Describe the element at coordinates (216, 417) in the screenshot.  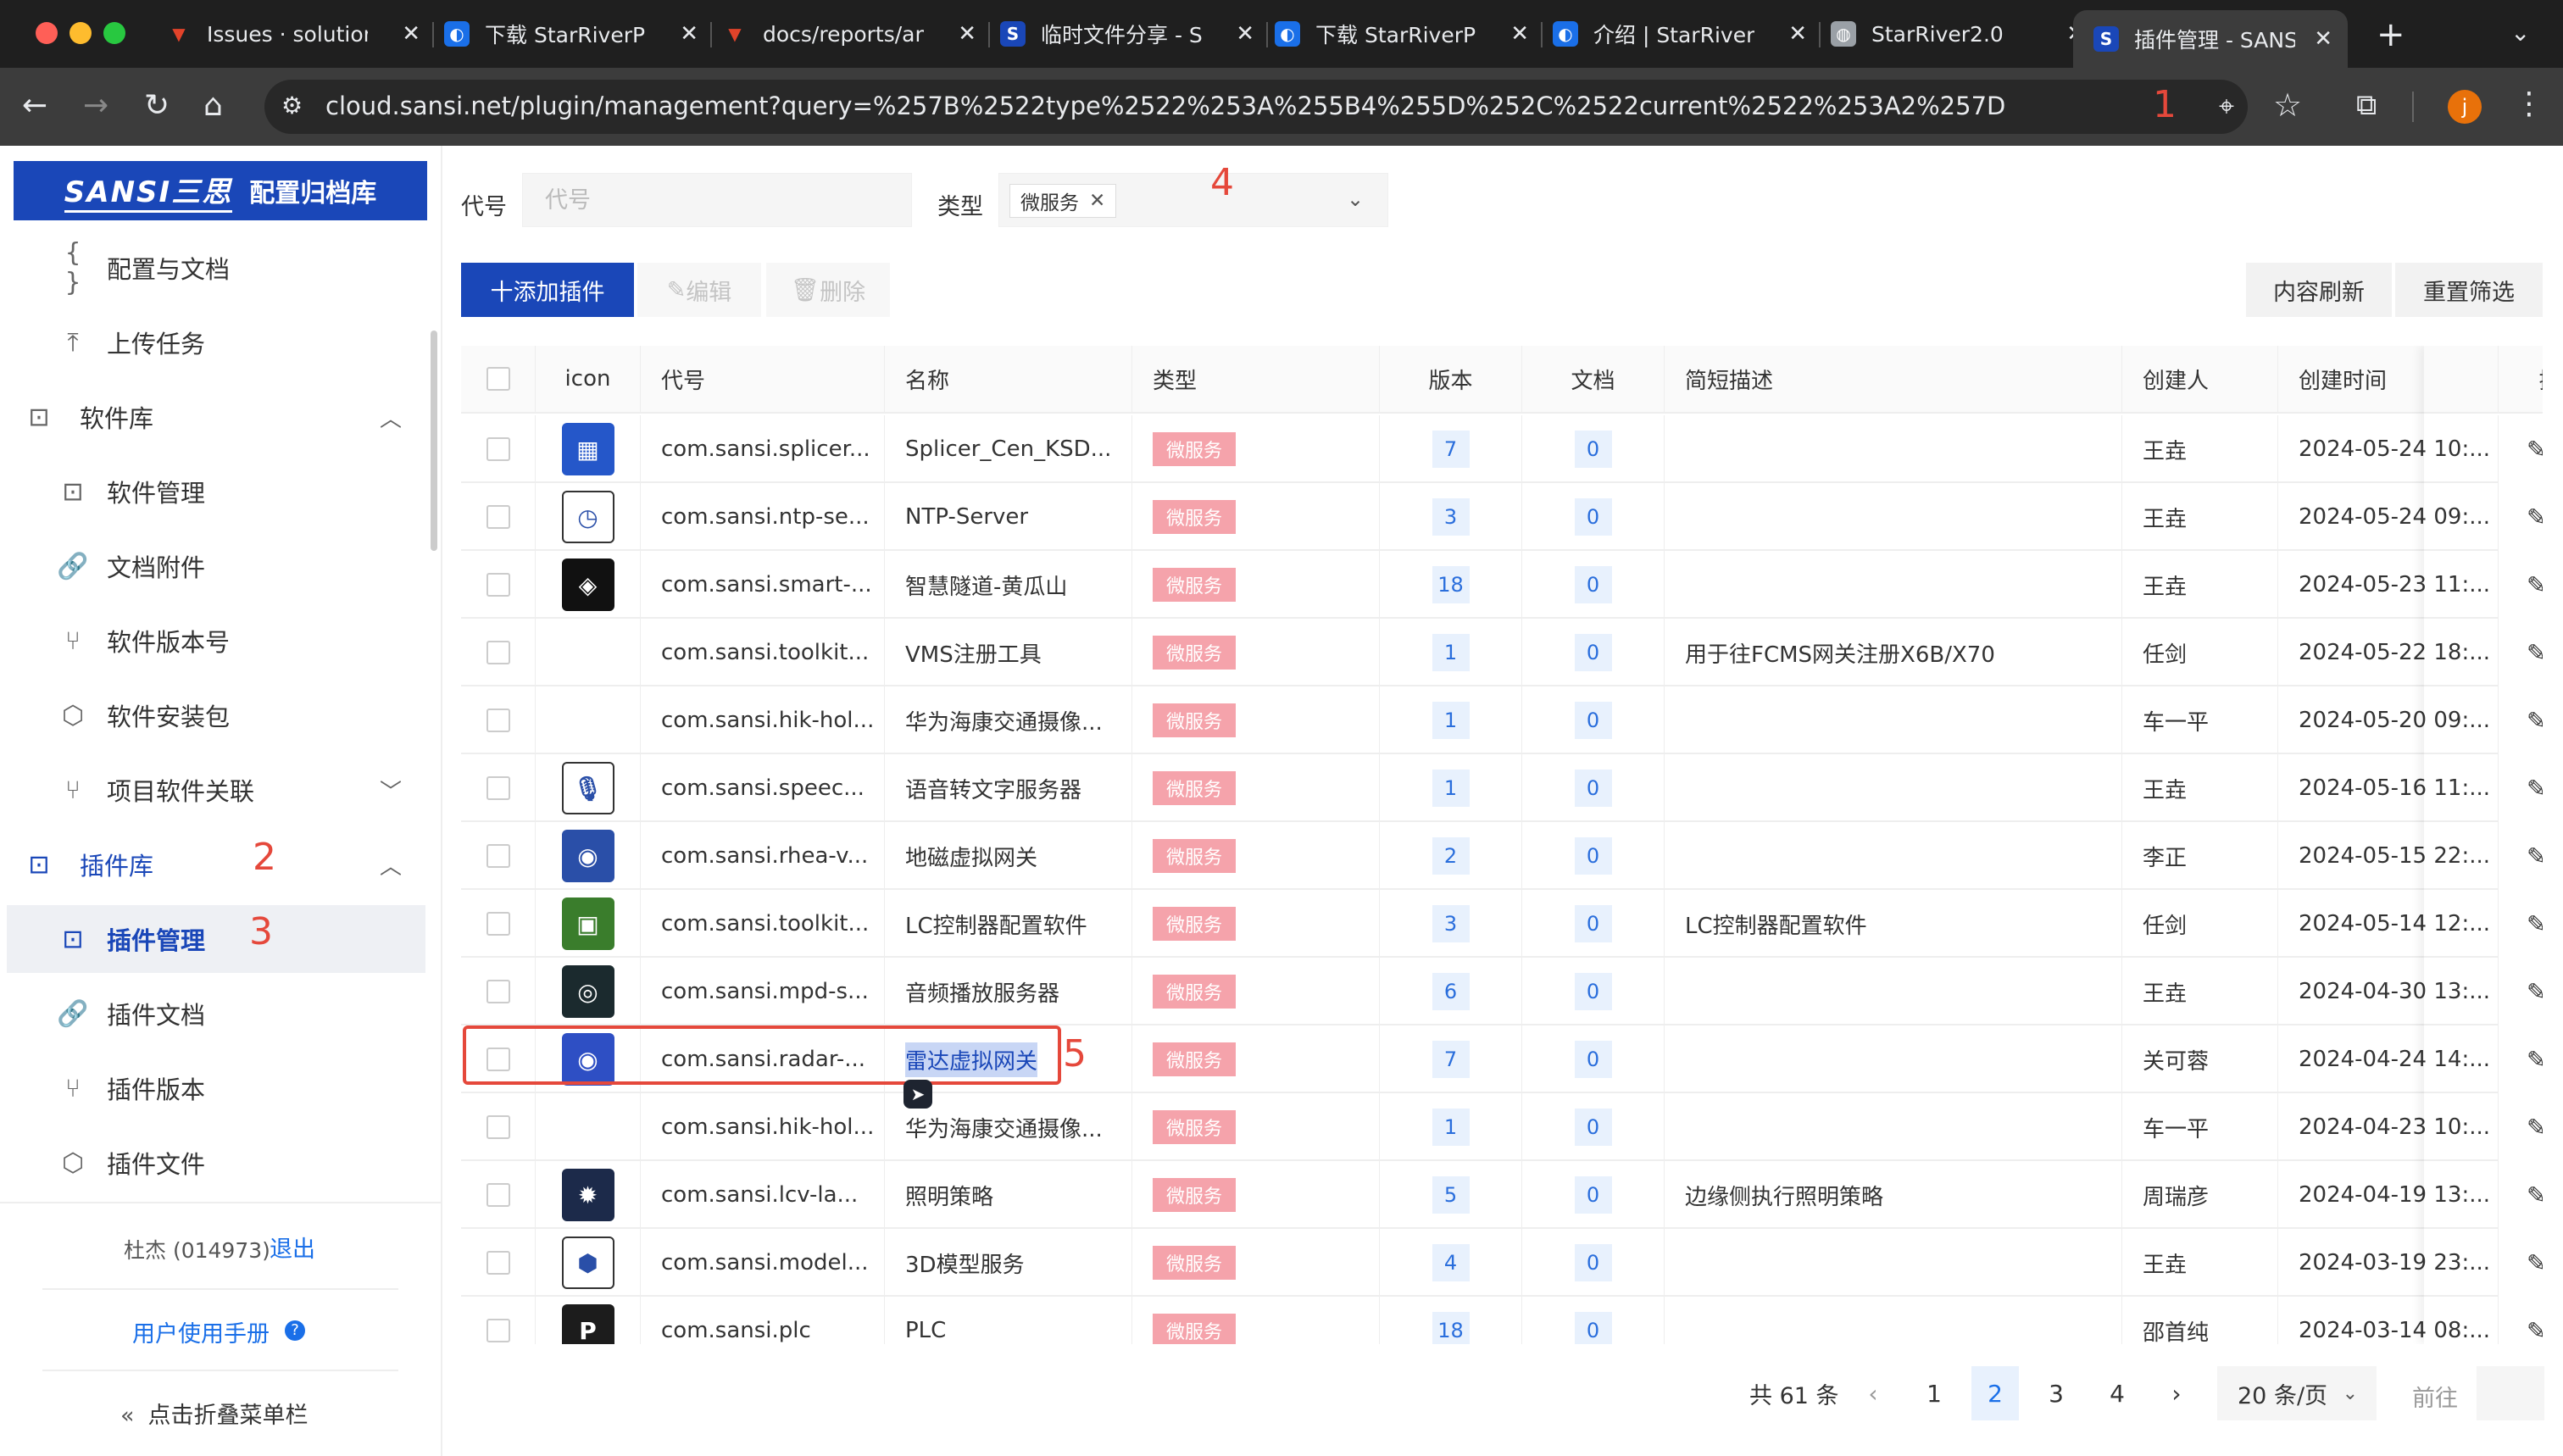
I see `sidebar-item: ⊡ 软件库 ︿` at that location.